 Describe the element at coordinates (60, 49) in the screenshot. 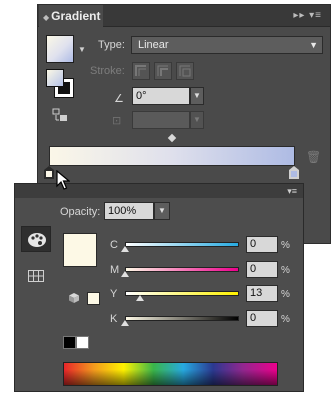

I see `gradient-thumbnail` at that location.